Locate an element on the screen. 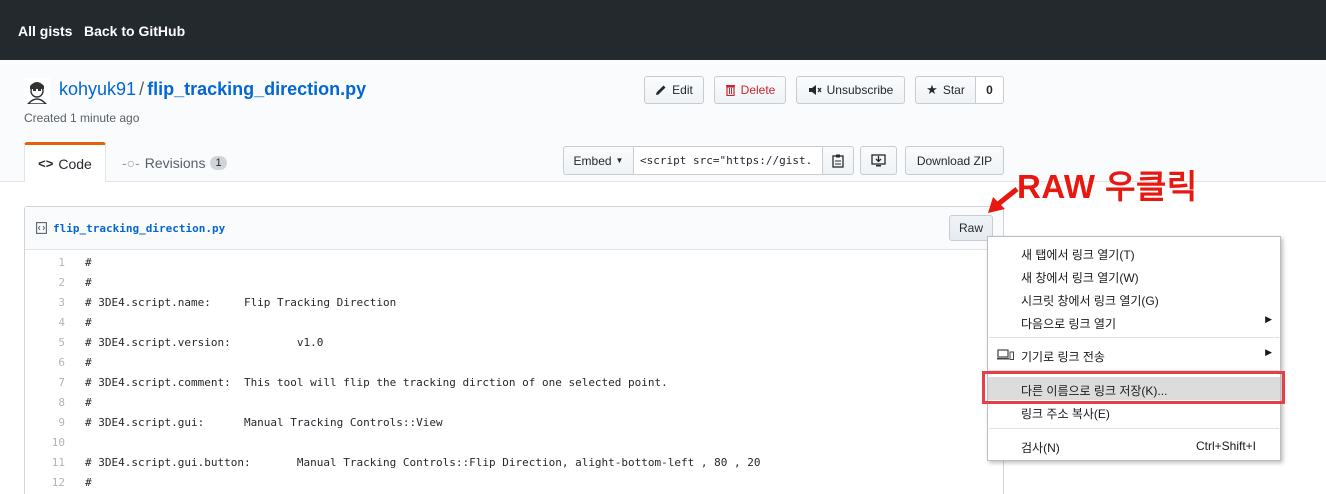 This screenshot has height=494, width=1326. copy-clipboard-button is located at coordinates (838, 160).